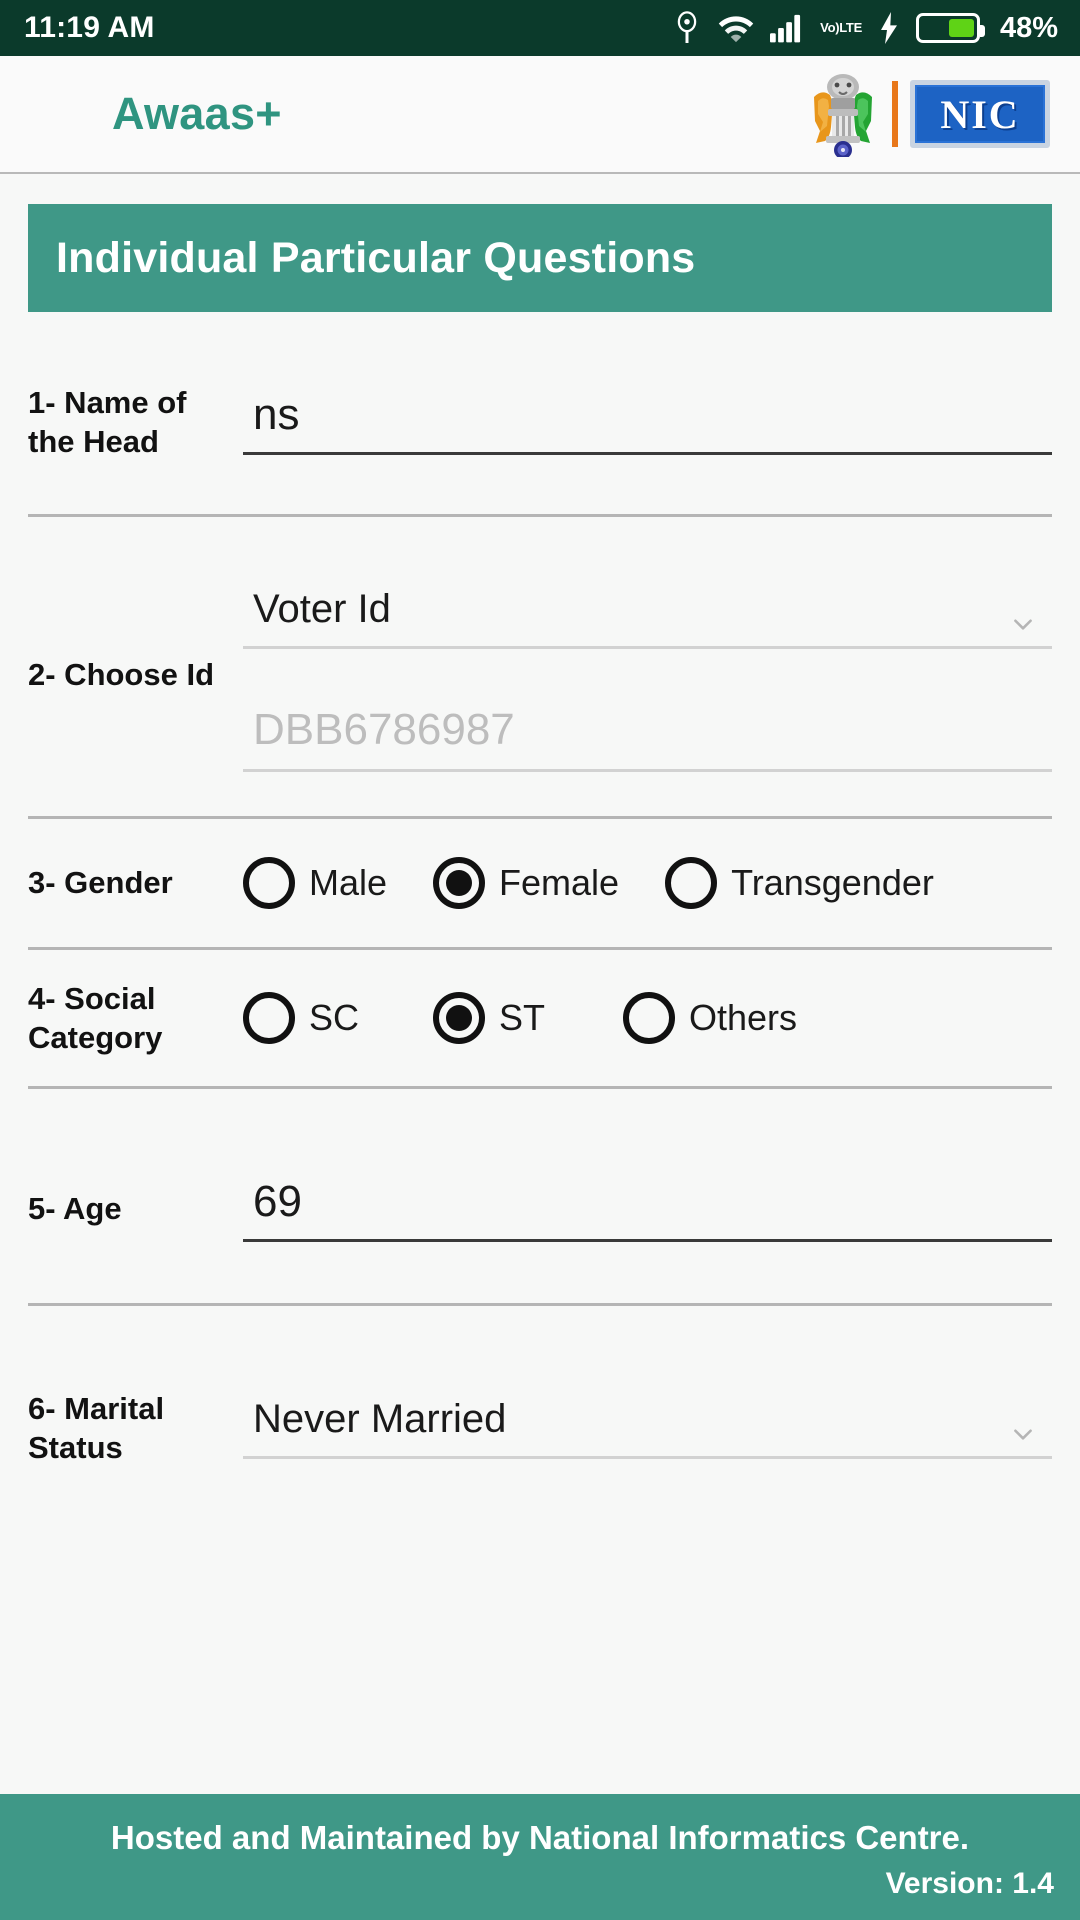 The height and width of the screenshot is (1920, 1080). What do you see at coordinates (540, 115) in the screenshot?
I see `app-bar: Awaas+ NIC` at bounding box center [540, 115].